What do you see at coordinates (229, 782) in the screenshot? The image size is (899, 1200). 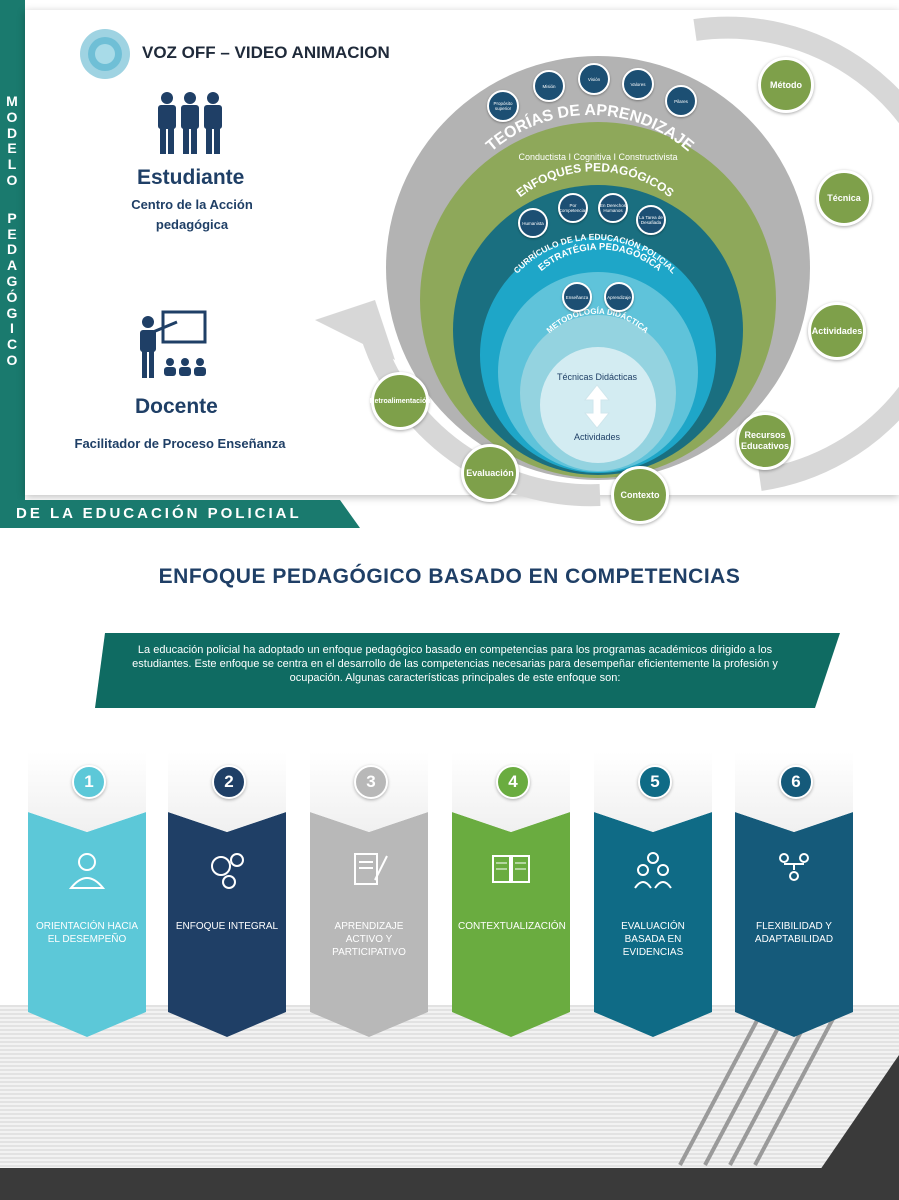 I see `card-number: 2` at bounding box center [229, 782].